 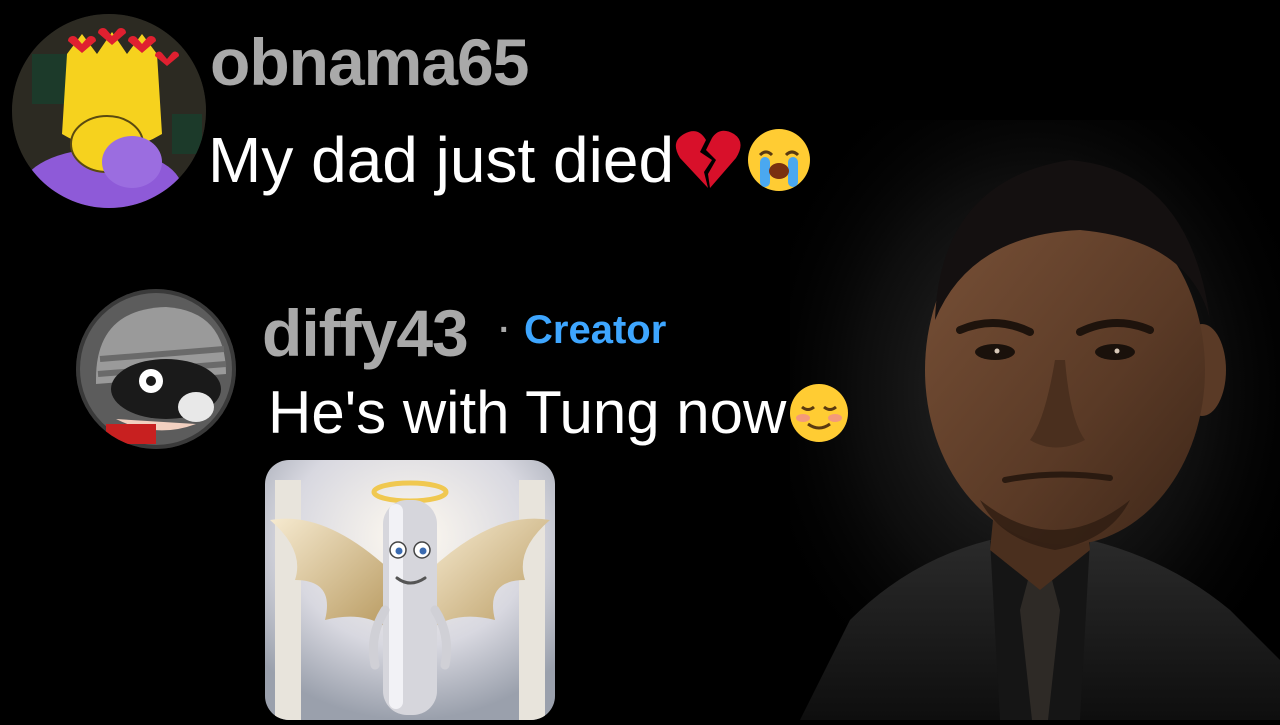 I want to click on comment-1-username: obnama65, so click(x=369, y=62).